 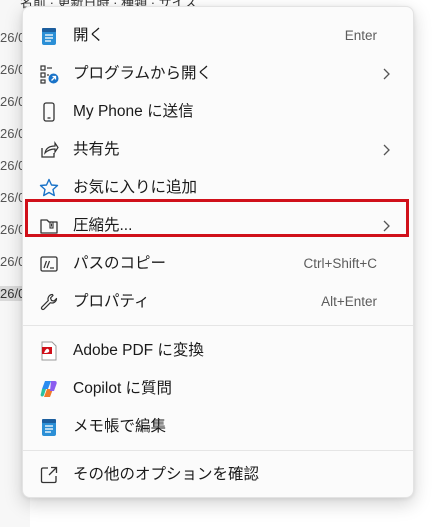 I want to click on menu-item-share: 共有先, so click(x=218, y=150).